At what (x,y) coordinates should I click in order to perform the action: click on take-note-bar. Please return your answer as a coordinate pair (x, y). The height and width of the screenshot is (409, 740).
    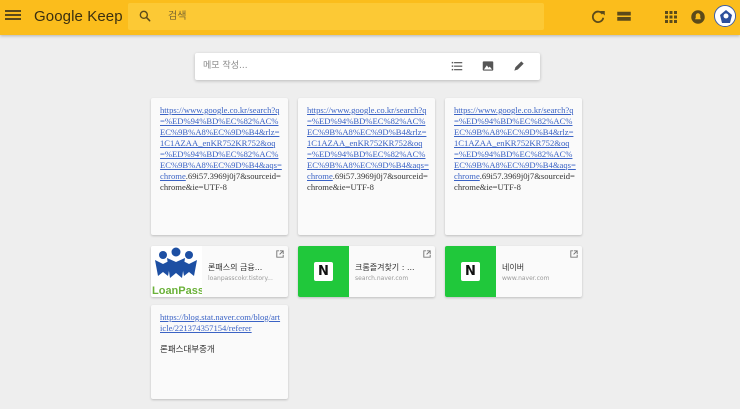
    Looking at the image, I should click on (367, 66).